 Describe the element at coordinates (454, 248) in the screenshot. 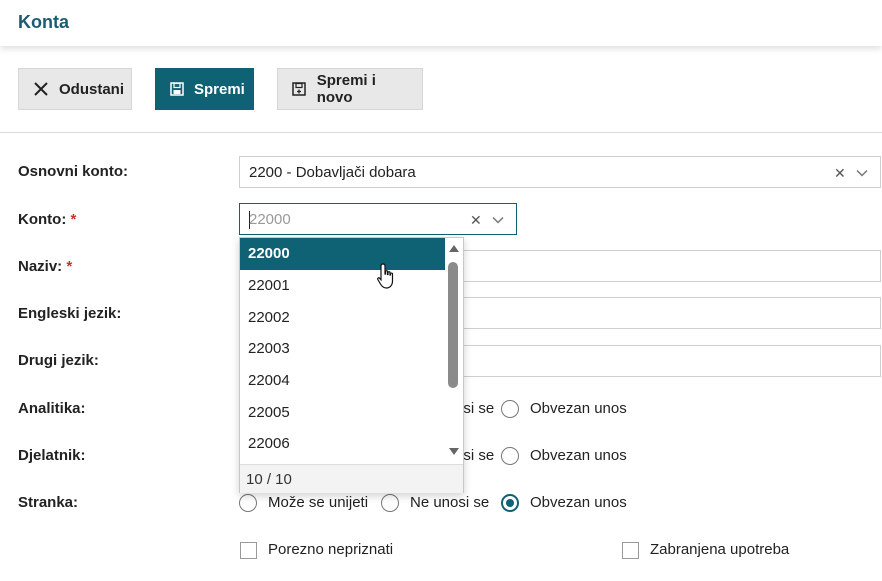

I see `scroll-up-arrow-icon` at that location.